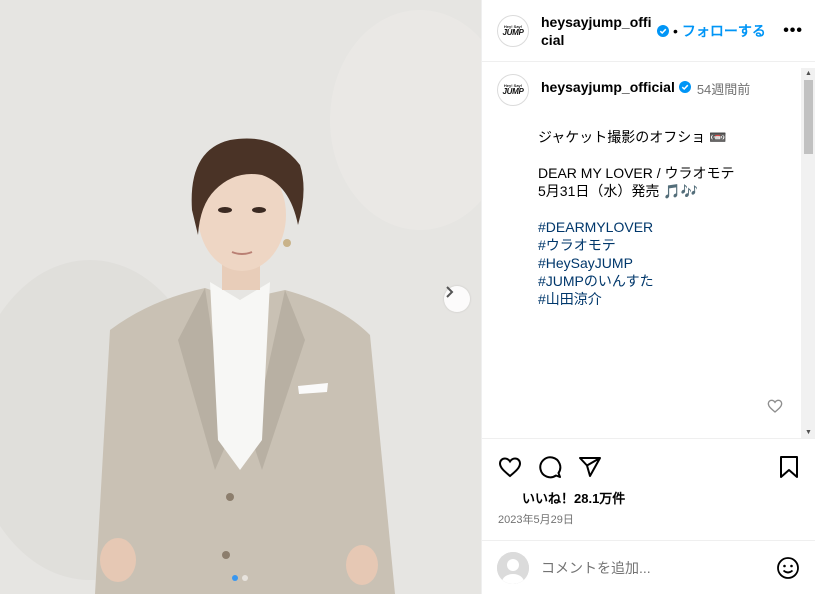  I want to click on heart-icon, so click(510, 467).